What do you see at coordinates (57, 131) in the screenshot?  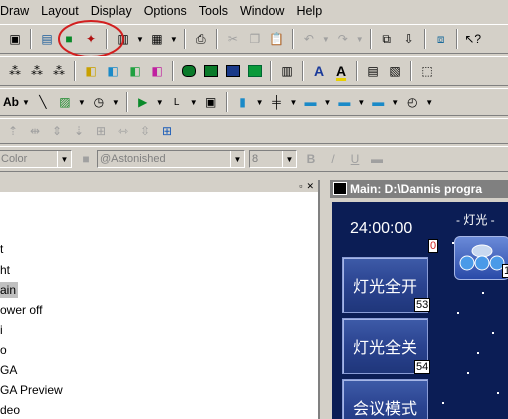 I see `align-middle-icon: ⇕` at bounding box center [57, 131].